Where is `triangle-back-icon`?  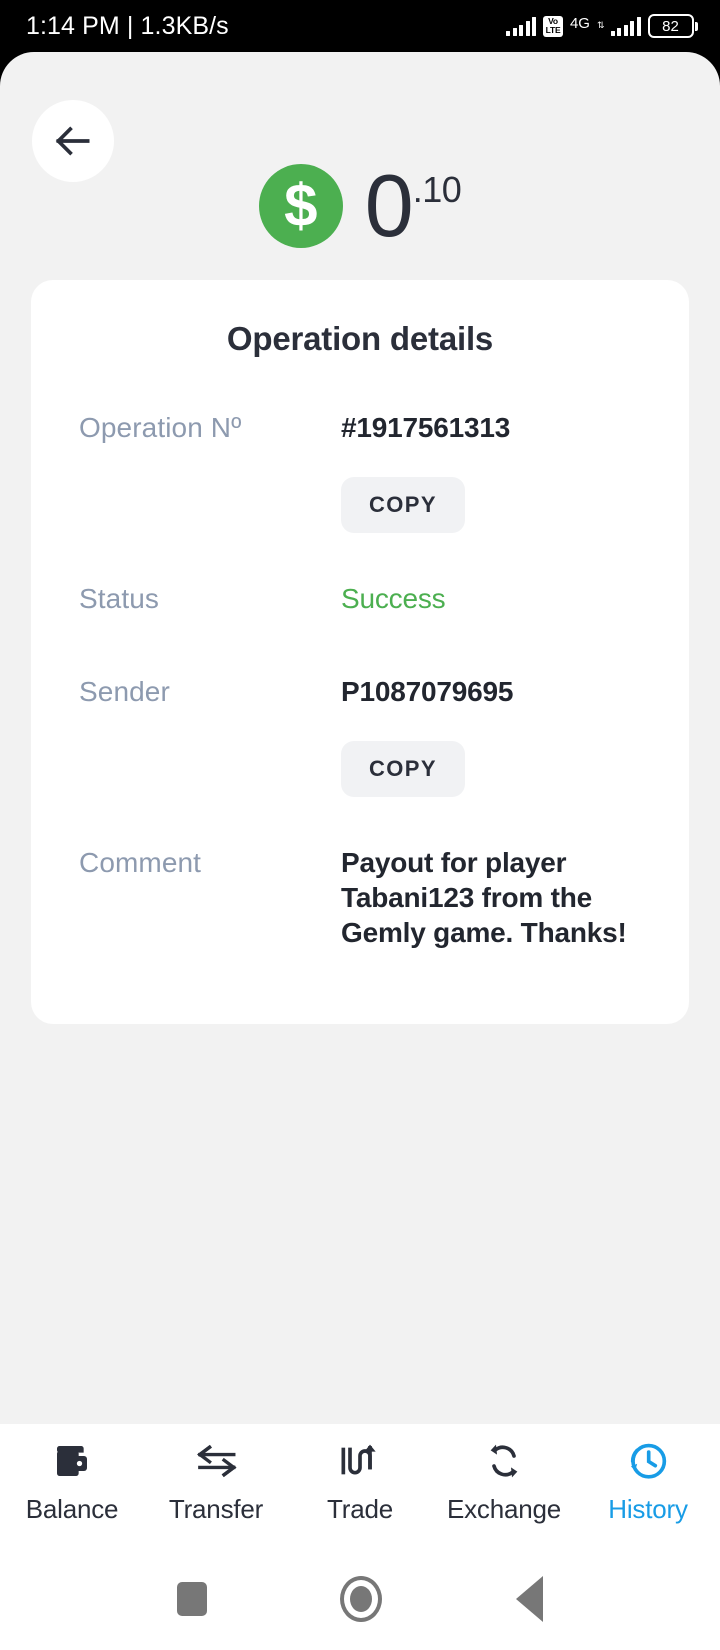
triangle-back-icon is located at coordinates (530, 1599).